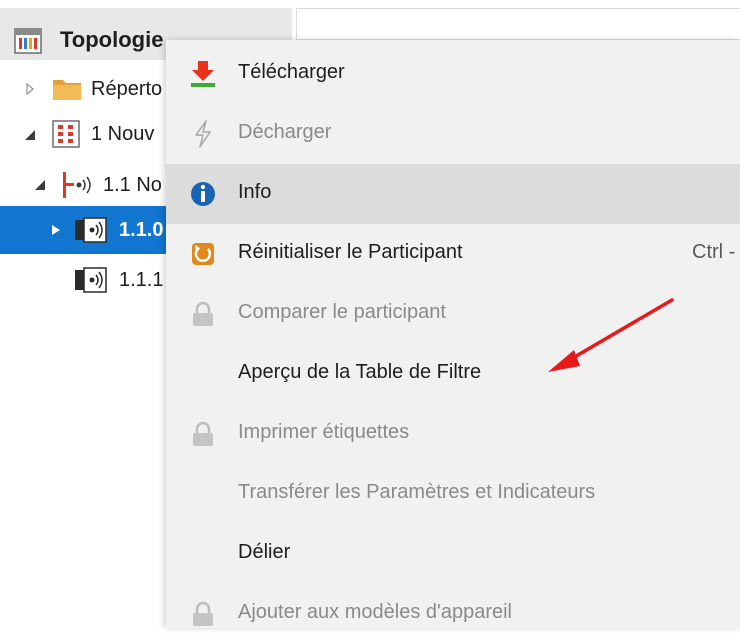 Image resolution: width=740 pixels, height=644 pixels. I want to click on menu-item-label: Télécharger, so click(291, 72).